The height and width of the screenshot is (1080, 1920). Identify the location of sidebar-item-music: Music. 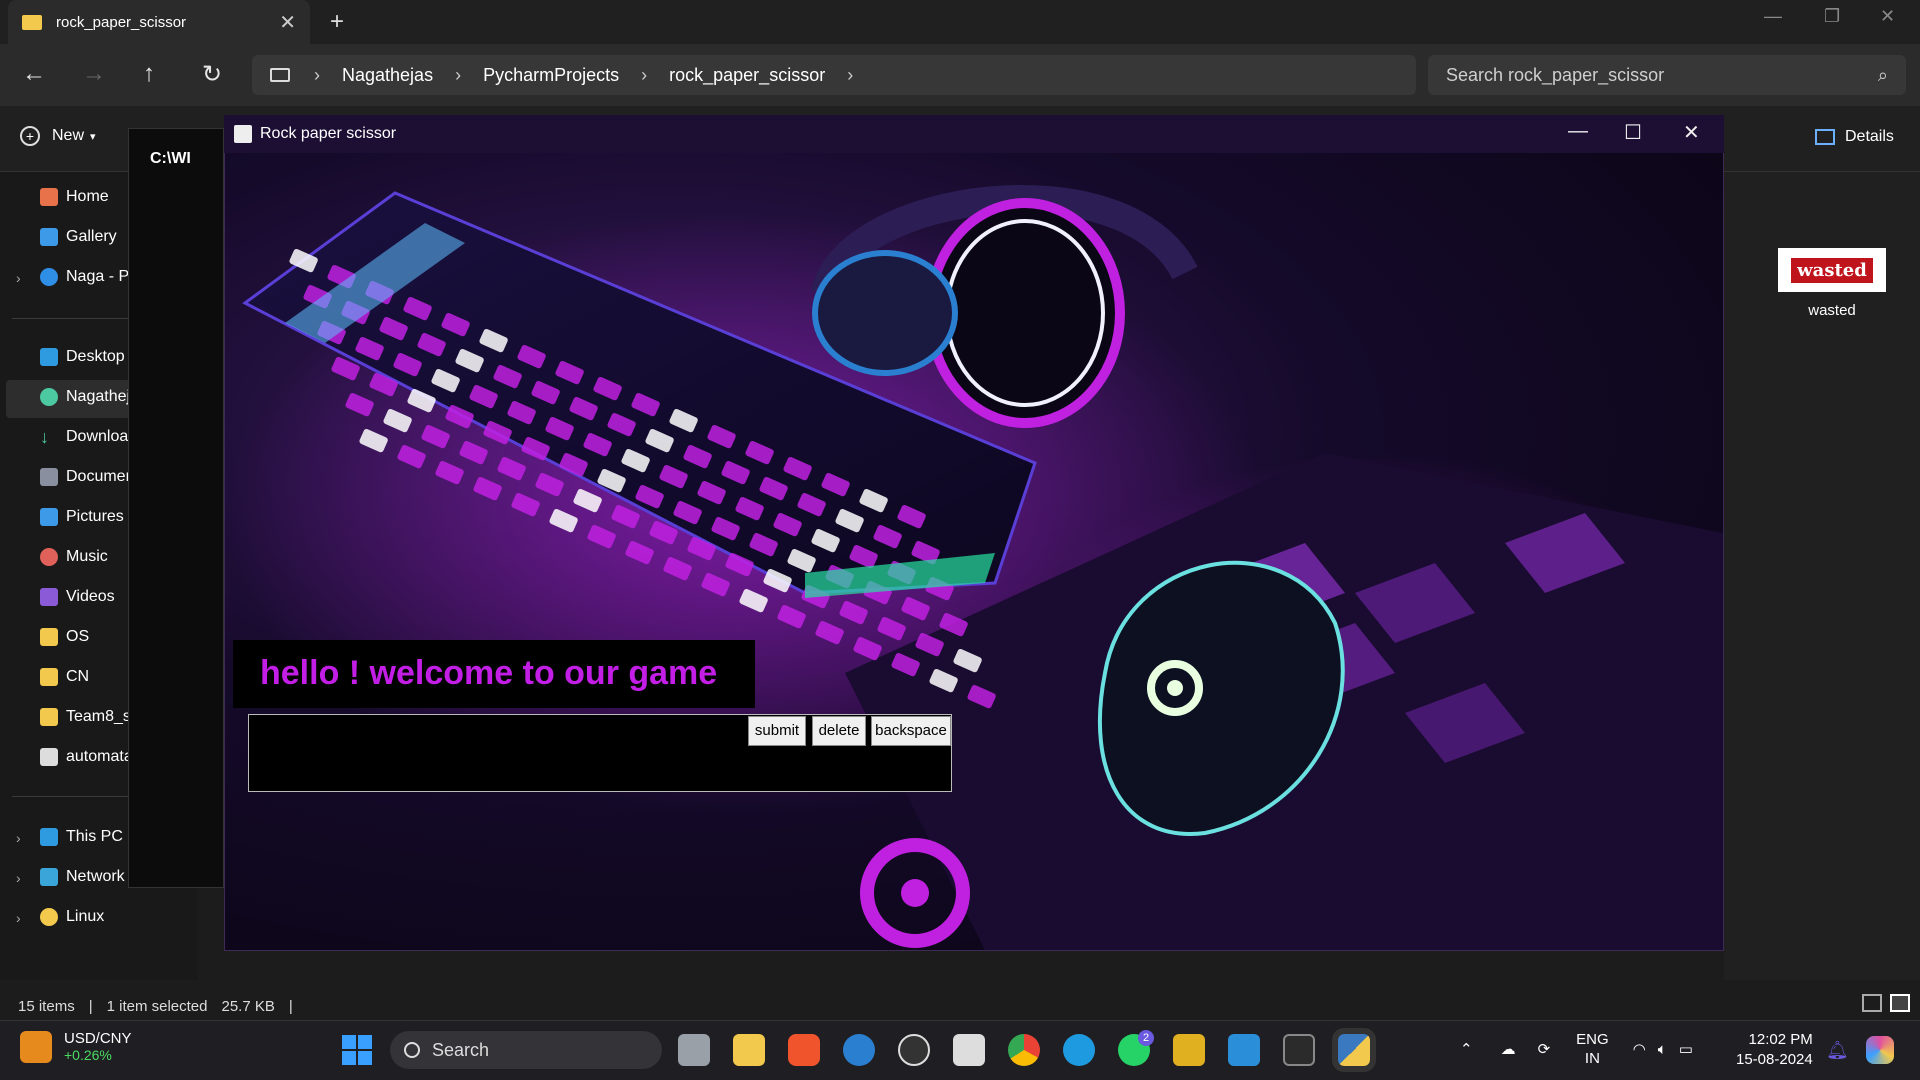
(85, 557).